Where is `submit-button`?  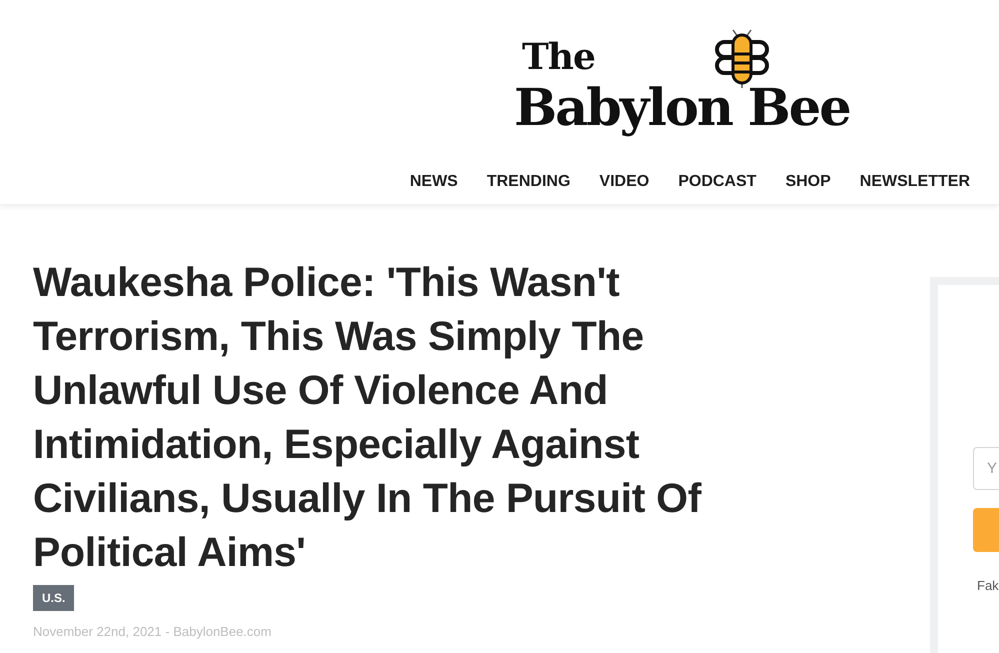 submit-button is located at coordinates (986, 530).